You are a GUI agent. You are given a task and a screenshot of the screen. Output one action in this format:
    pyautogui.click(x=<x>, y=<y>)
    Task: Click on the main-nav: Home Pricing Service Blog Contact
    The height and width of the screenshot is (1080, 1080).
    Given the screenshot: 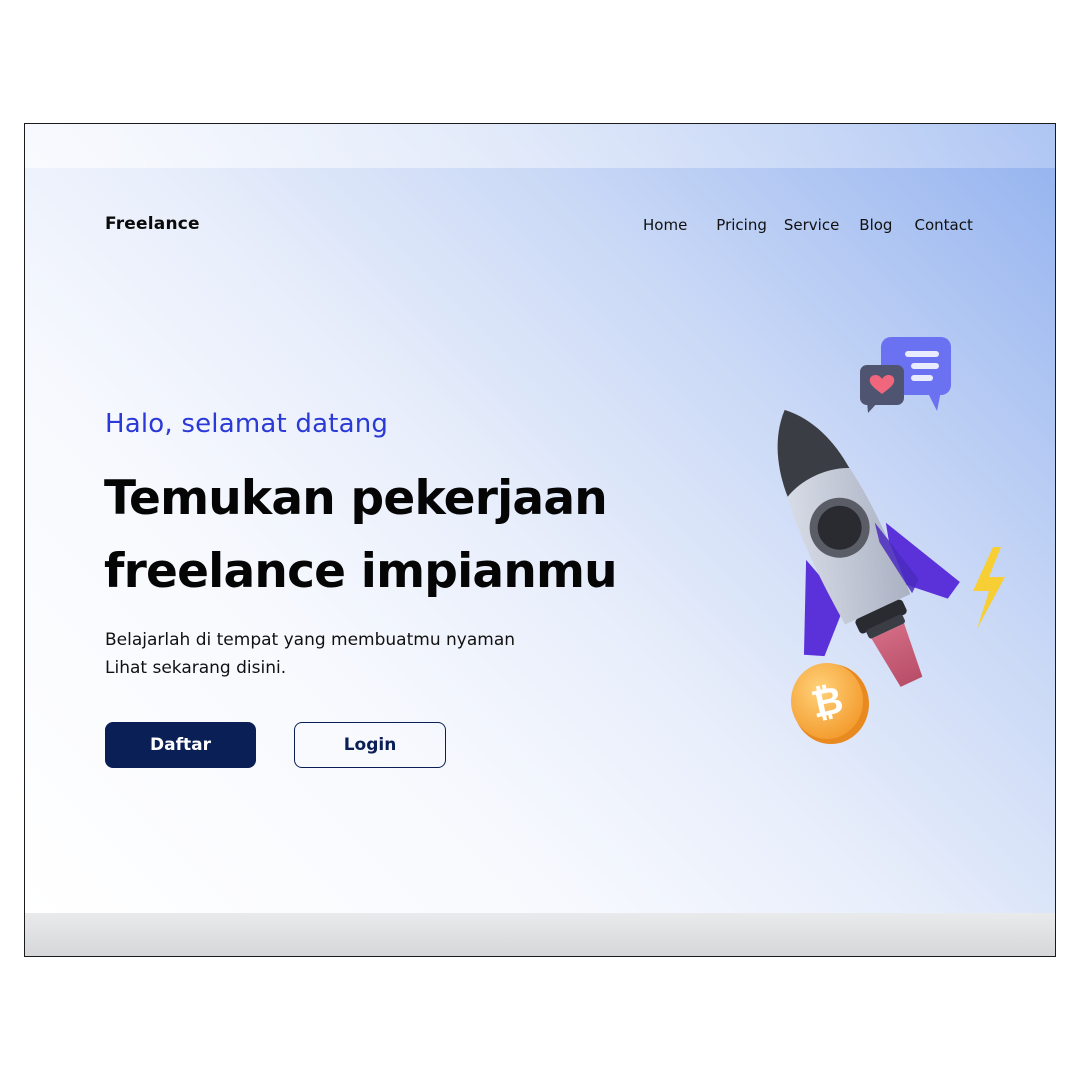 What is the action you would take?
    pyautogui.click(x=808, y=225)
    